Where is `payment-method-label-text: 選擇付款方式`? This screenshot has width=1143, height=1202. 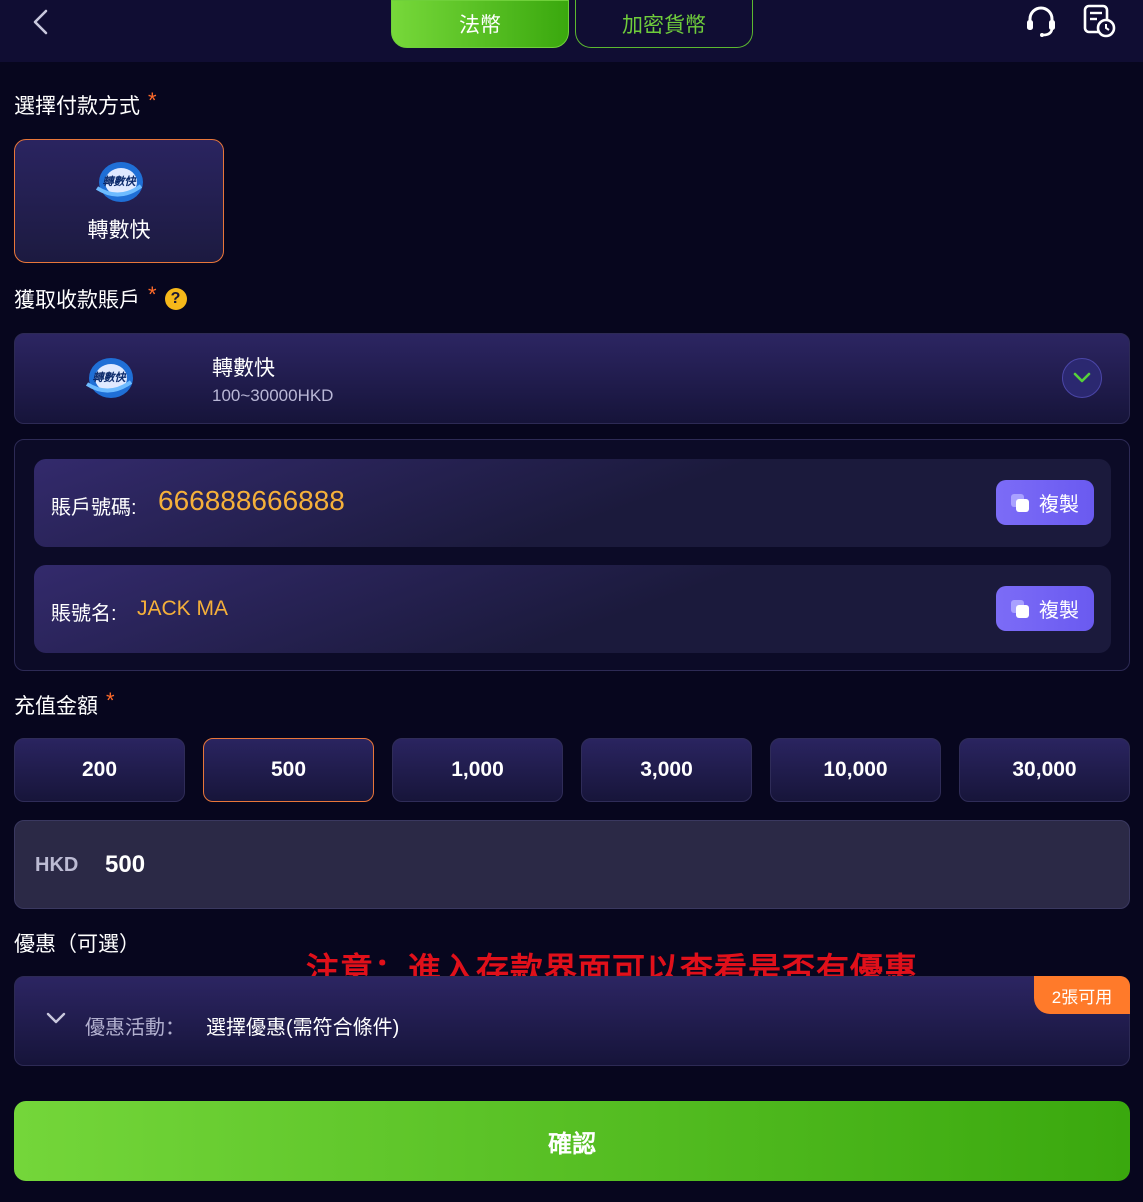
payment-method-label-text: 選擇付款方式 is located at coordinates (77, 106).